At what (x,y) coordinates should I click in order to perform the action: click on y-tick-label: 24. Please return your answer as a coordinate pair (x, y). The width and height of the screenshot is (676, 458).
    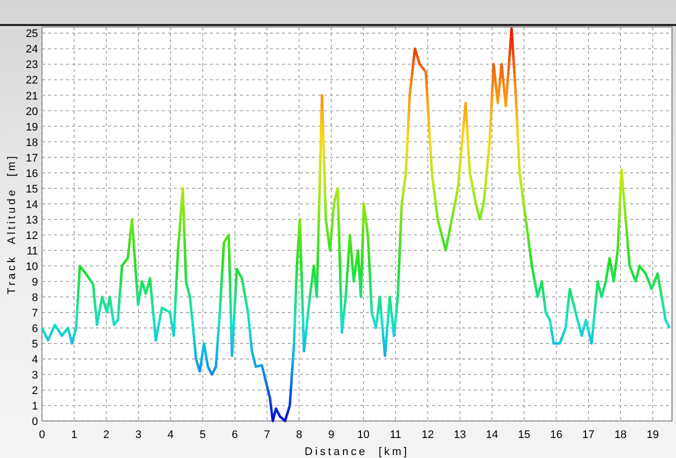
    Looking at the image, I should click on (32, 50).